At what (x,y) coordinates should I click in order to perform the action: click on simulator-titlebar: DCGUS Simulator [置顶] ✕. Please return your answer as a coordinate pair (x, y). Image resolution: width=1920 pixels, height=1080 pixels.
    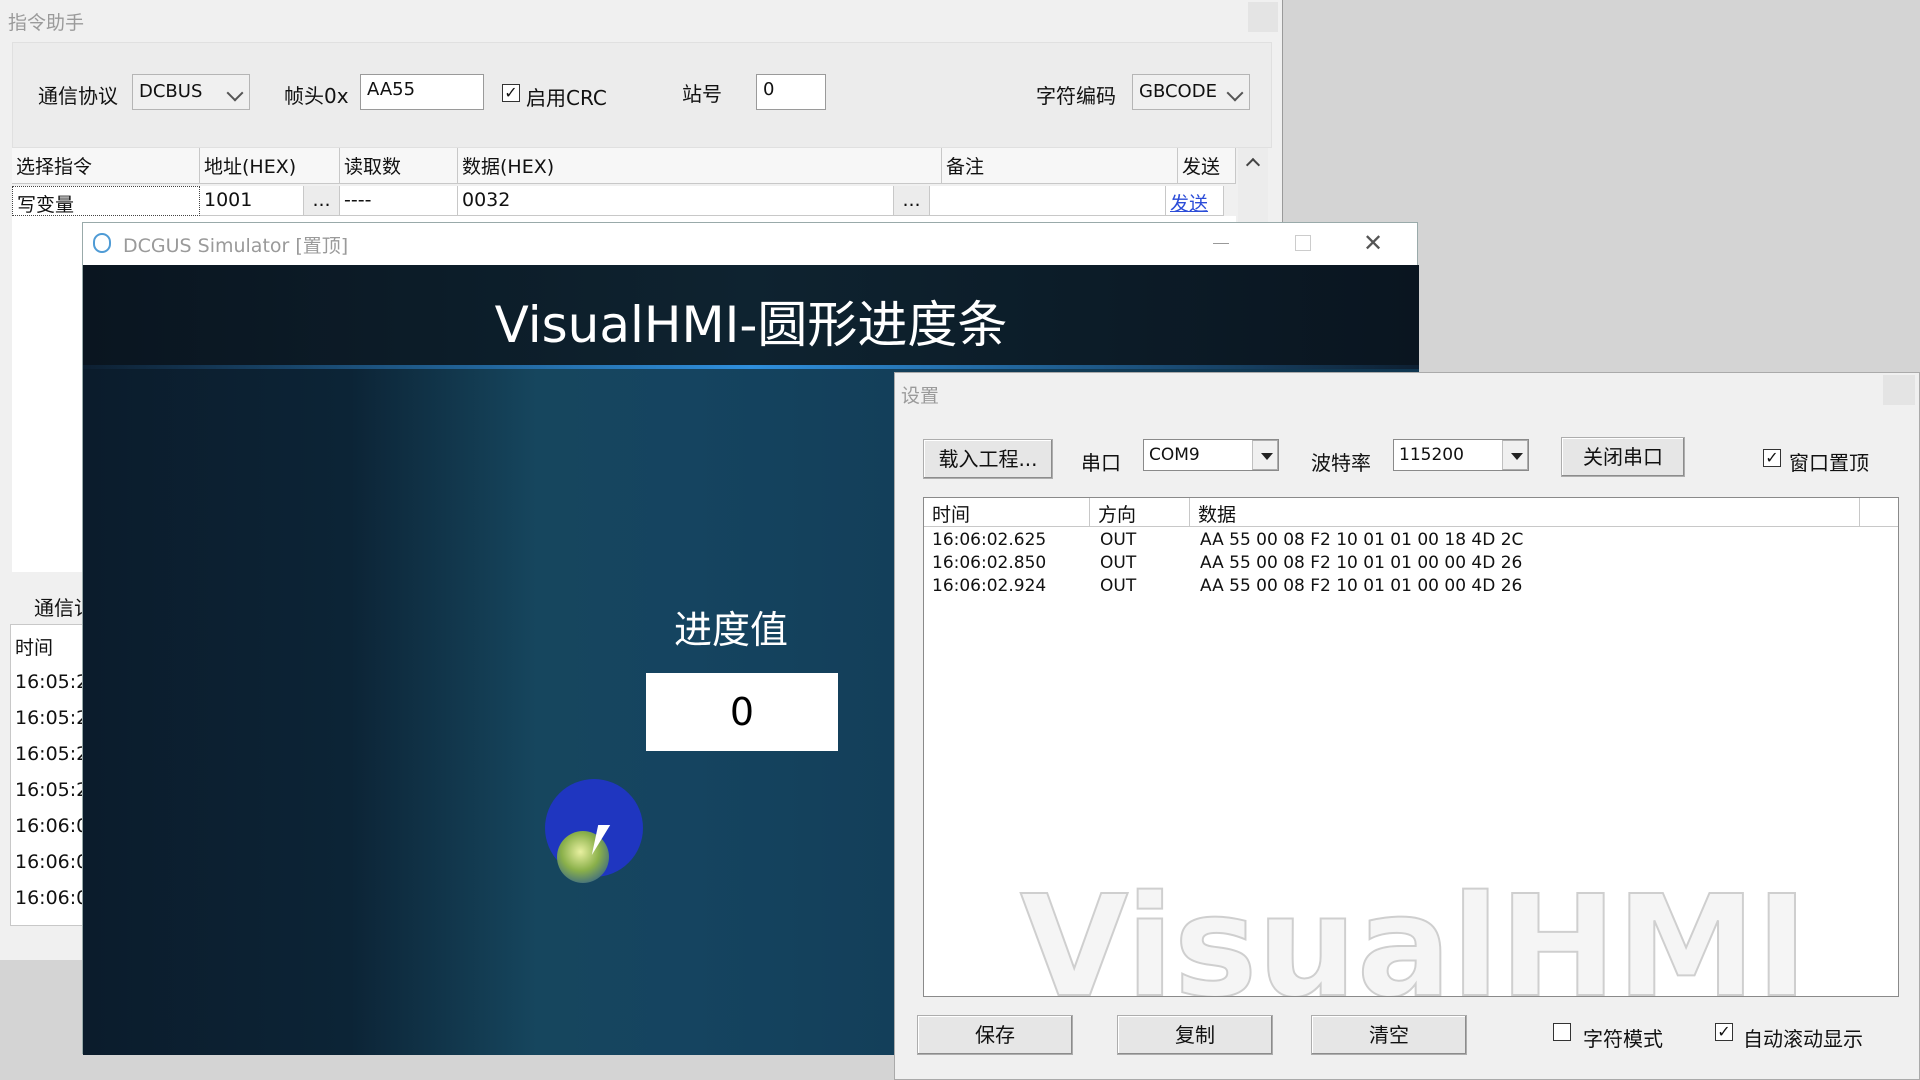
    Looking at the image, I should click on (750, 244).